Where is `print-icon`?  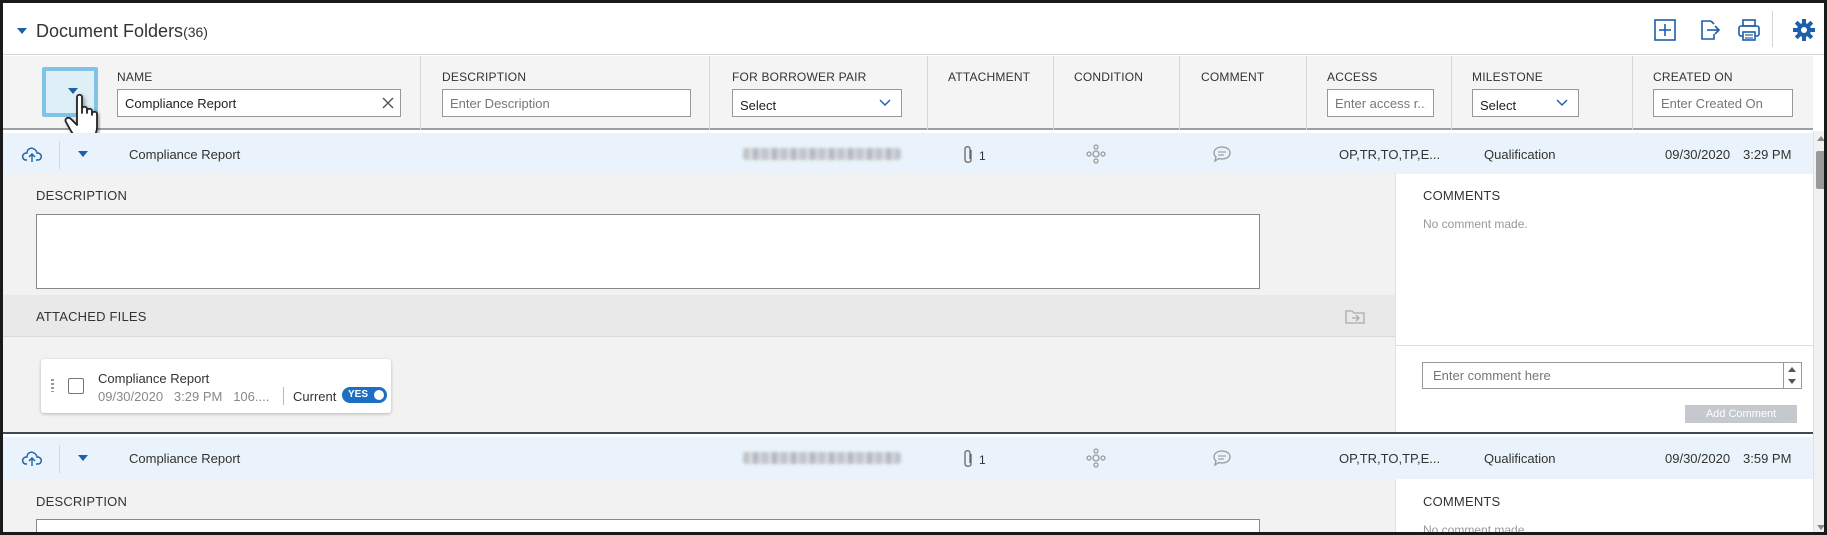
print-icon is located at coordinates (1749, 30).